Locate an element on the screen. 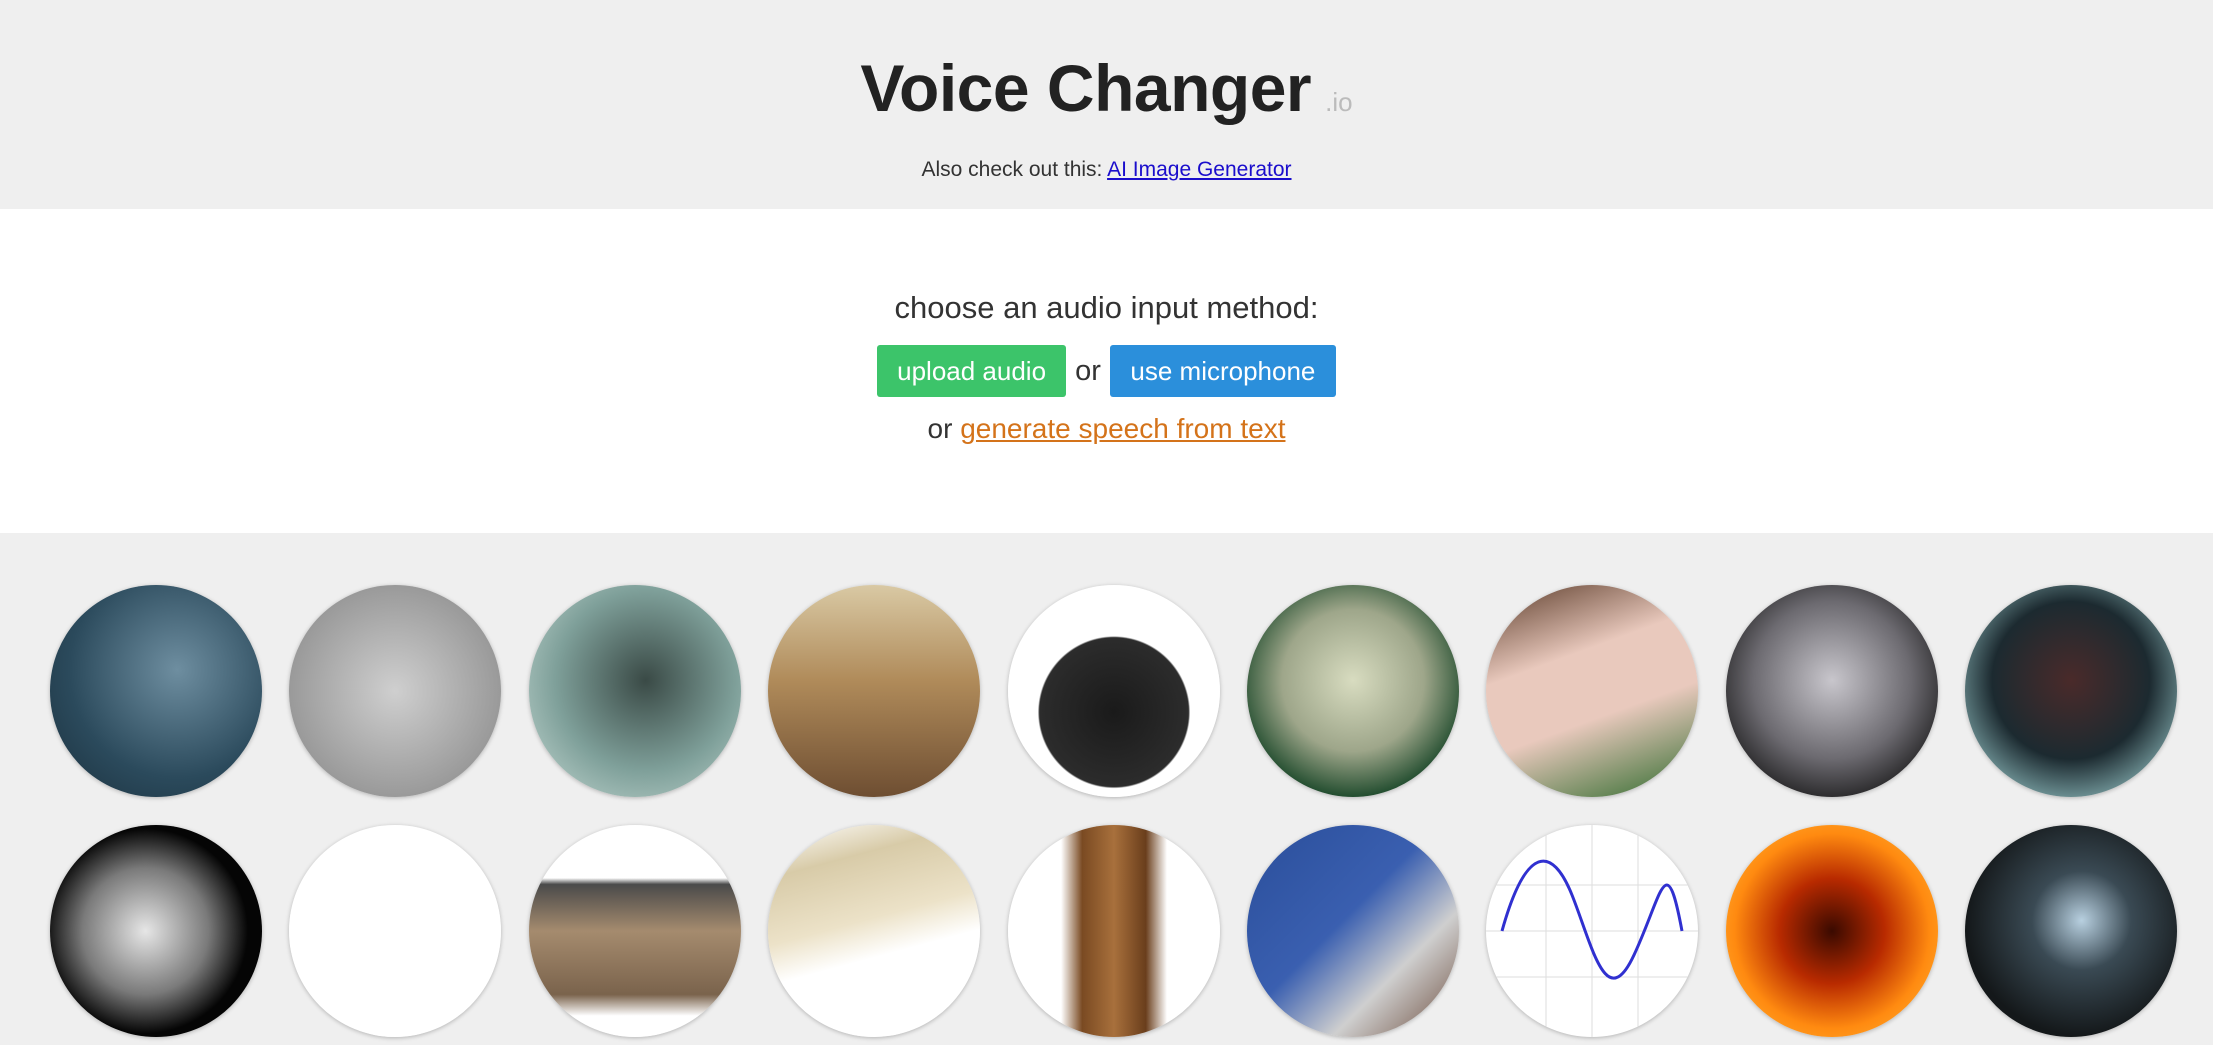  promo-text: Also check out this: is located at coordinates (1014, 169).